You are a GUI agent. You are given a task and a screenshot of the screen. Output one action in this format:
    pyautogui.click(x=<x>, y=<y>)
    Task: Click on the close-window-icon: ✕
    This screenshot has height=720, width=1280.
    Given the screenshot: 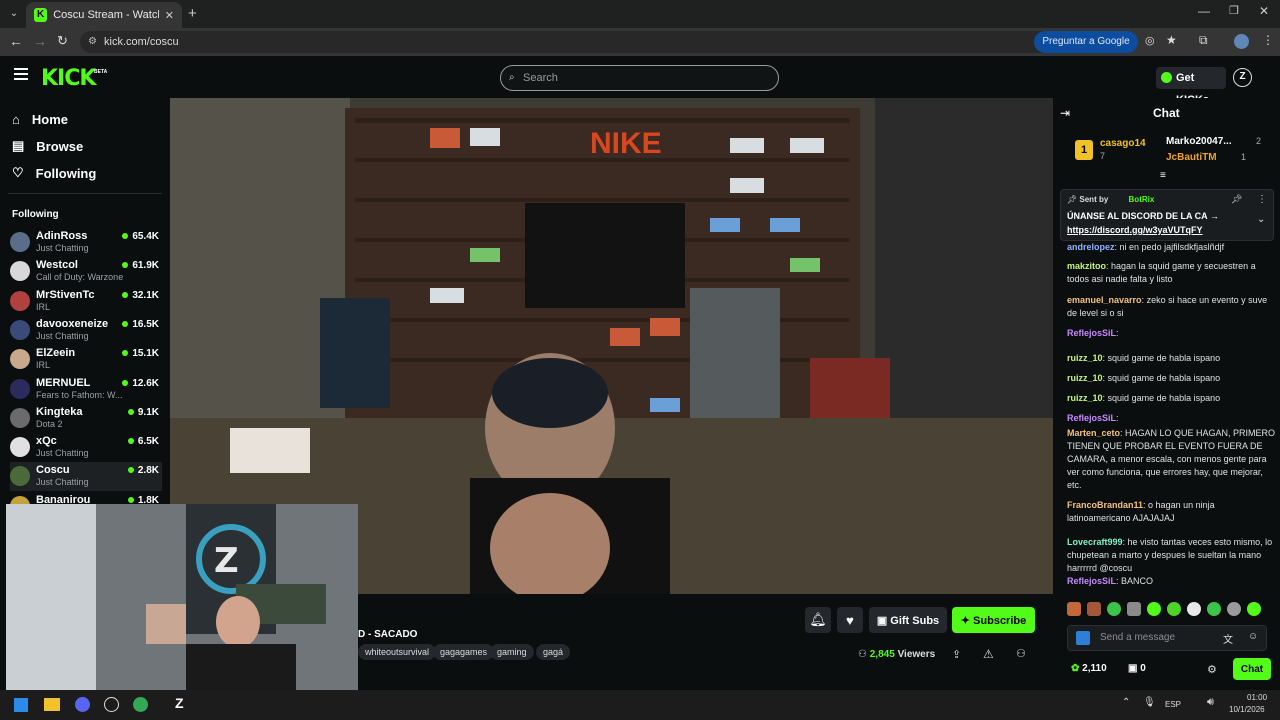 What is the action you would take?
    pyautogui.click(x=1264, y=11)
    